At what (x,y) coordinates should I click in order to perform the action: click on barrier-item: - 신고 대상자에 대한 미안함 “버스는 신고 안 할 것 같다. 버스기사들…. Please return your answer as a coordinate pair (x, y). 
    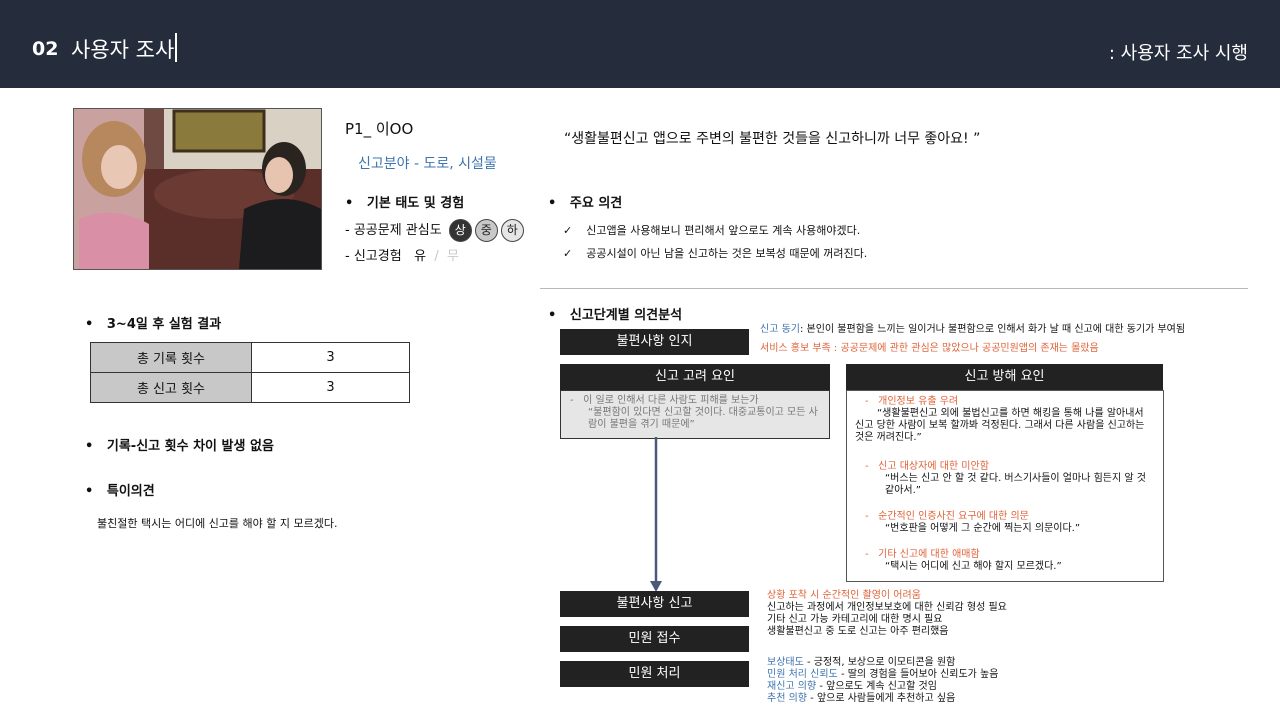
    Looking at the image, I should click on (1005, 478).